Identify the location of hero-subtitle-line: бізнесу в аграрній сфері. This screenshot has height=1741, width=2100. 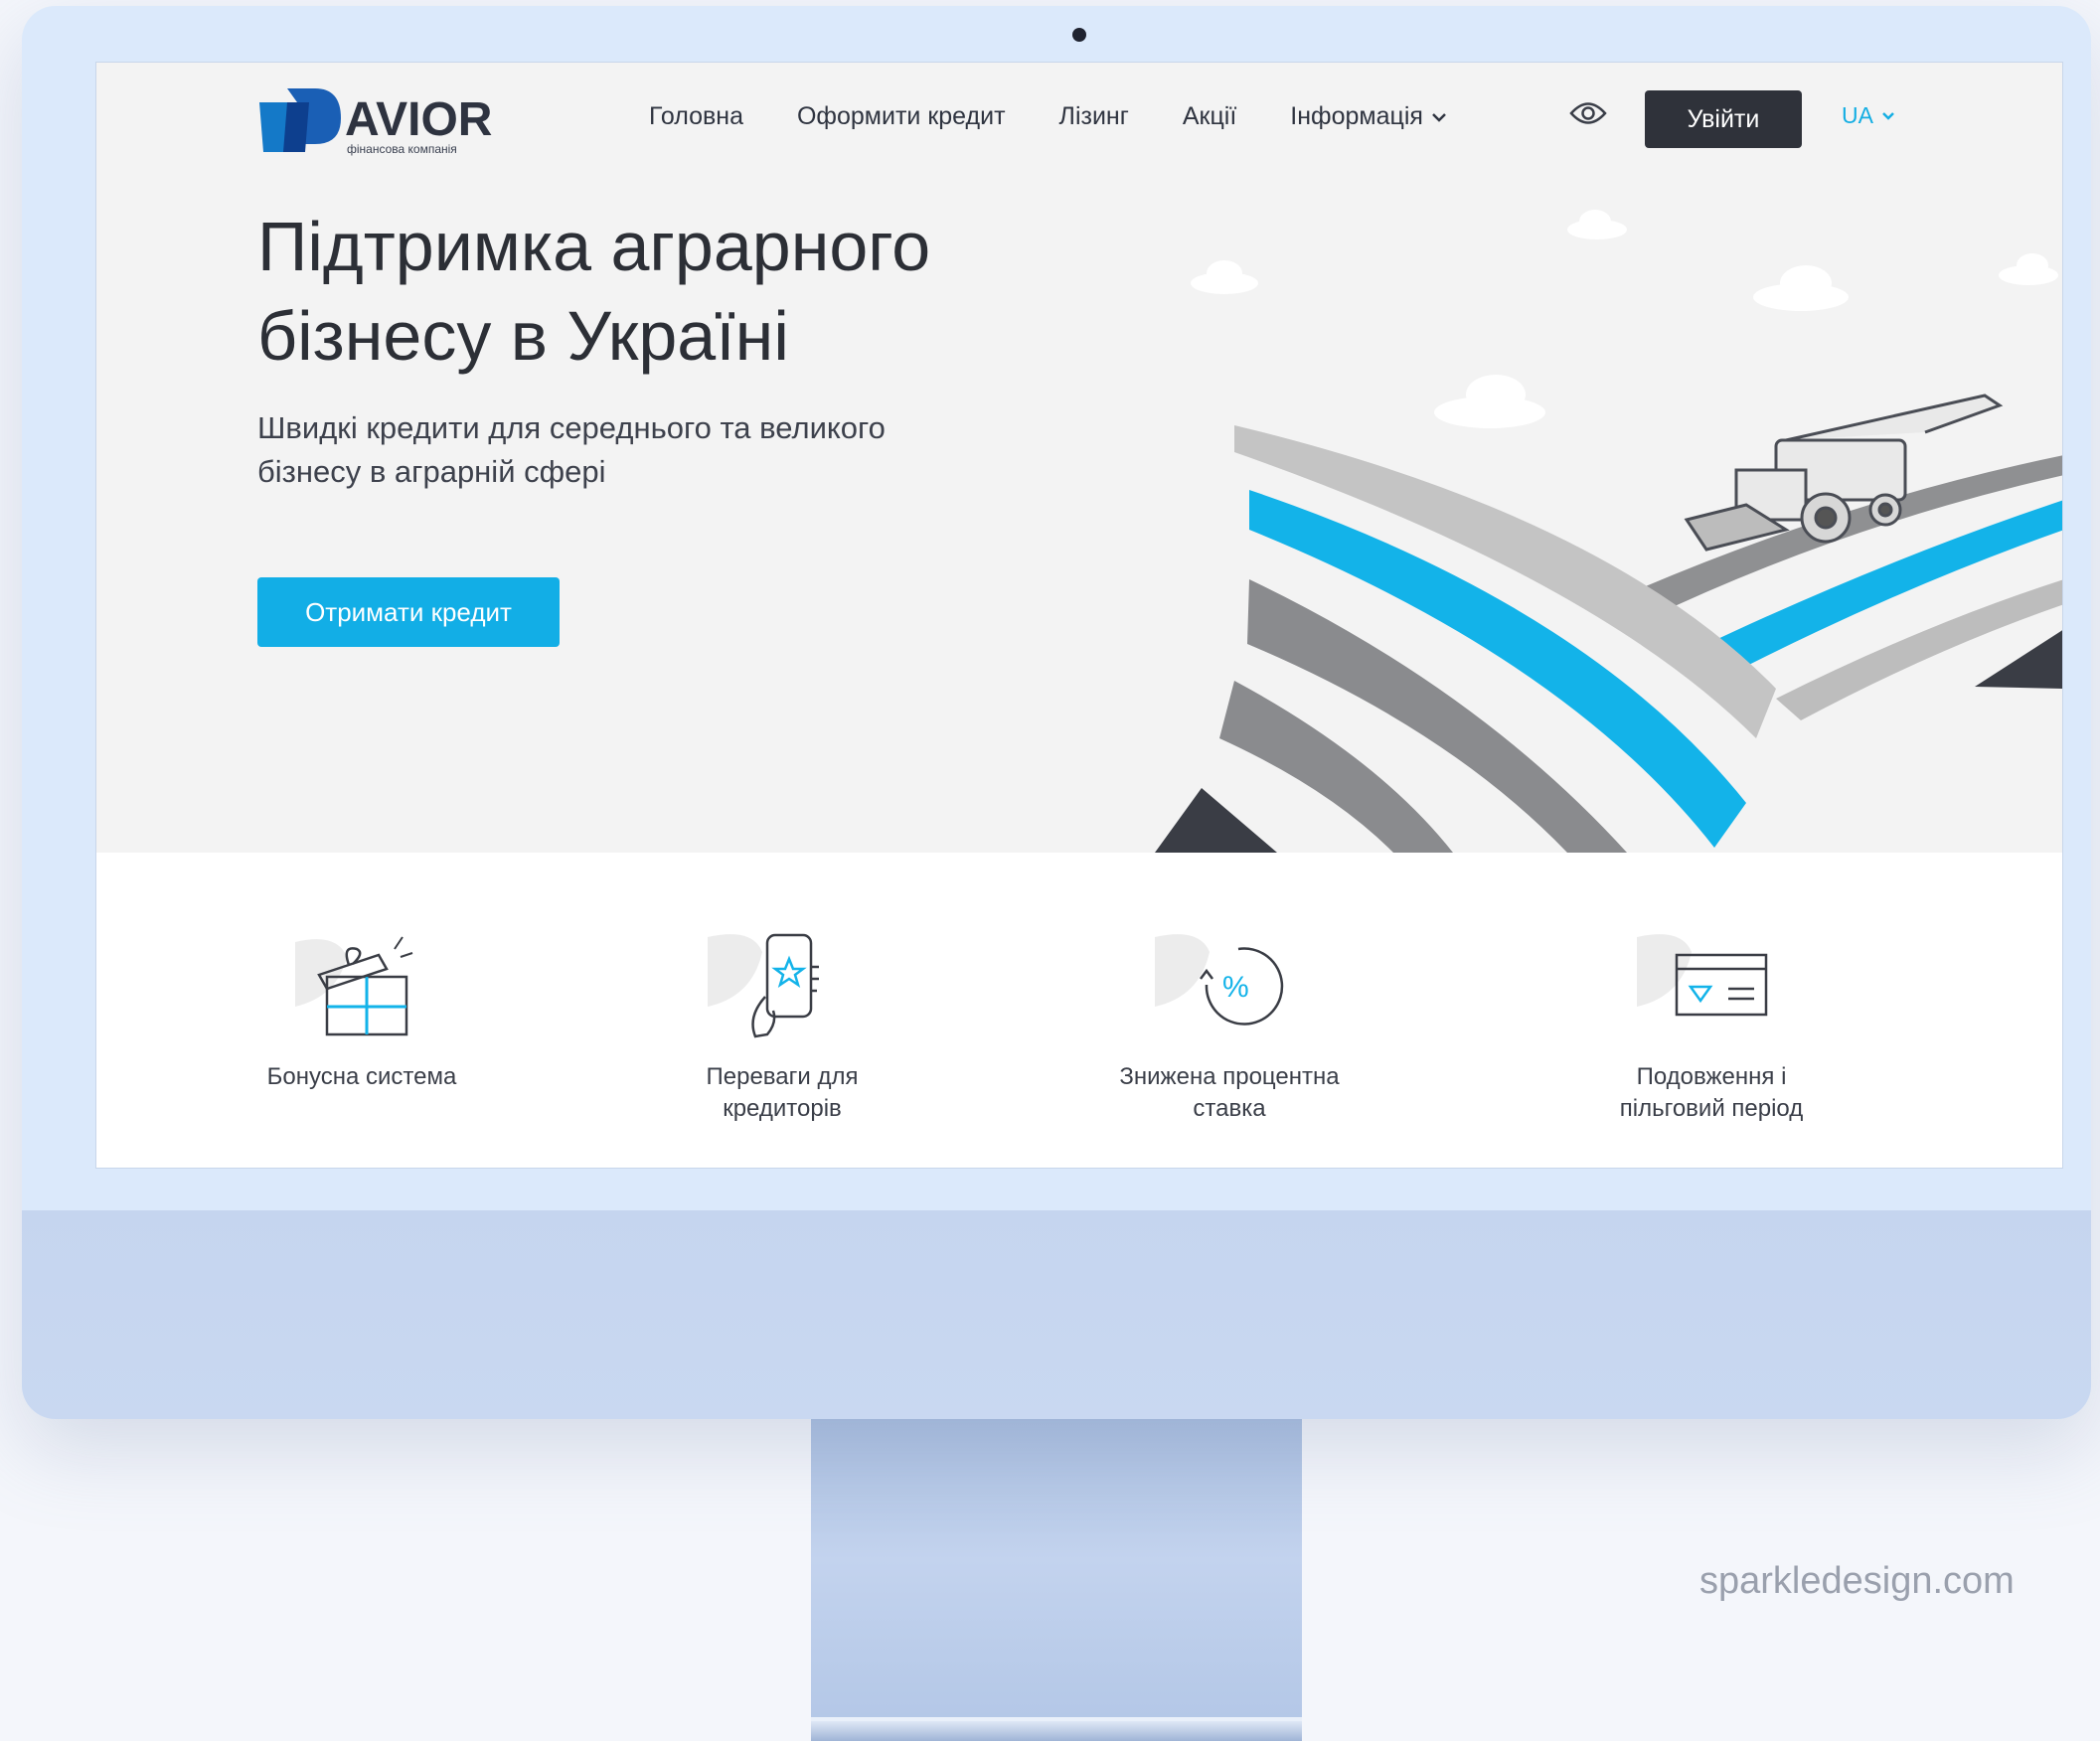
(431, 471).